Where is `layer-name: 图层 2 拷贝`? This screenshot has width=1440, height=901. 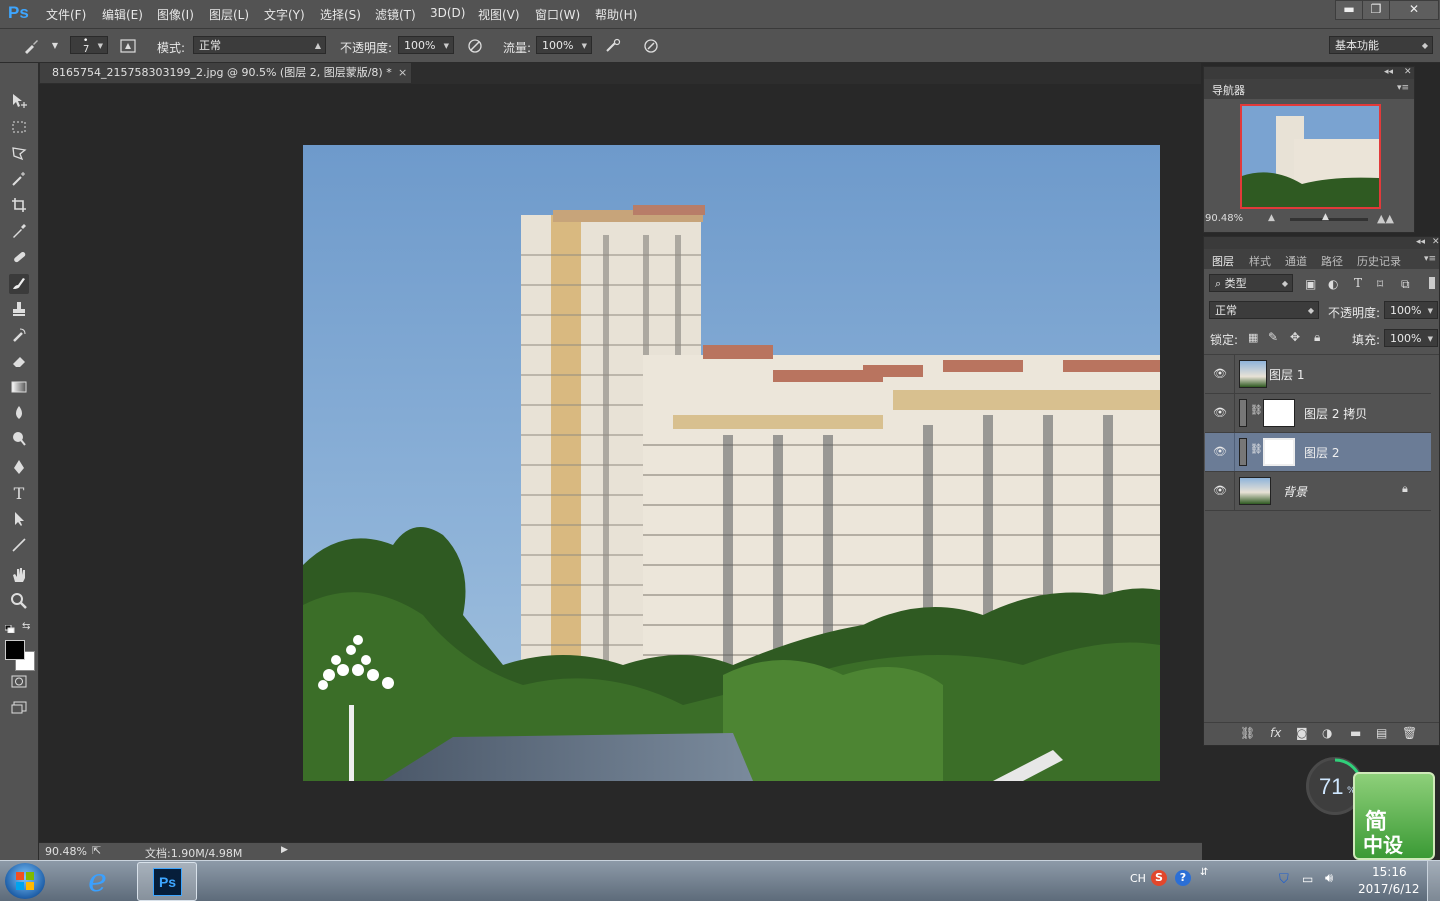 layer-name: 图层 2 拷贝 is located at coordinates (1335, 413).